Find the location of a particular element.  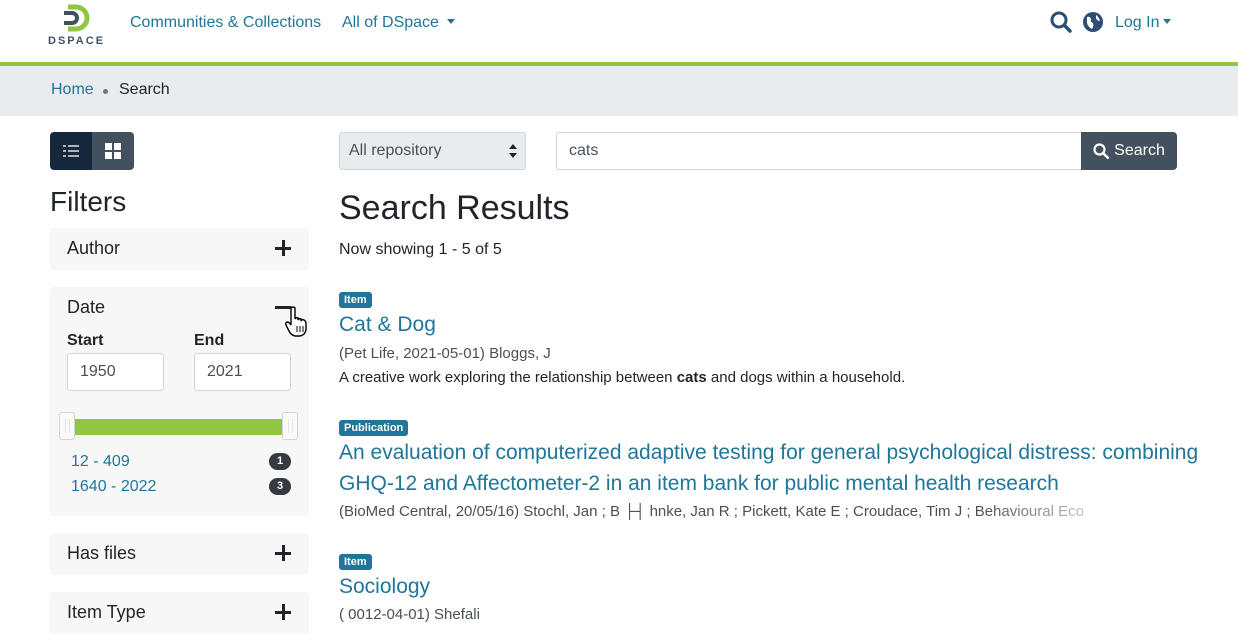

list-icon is located at coordinates (71, 151).